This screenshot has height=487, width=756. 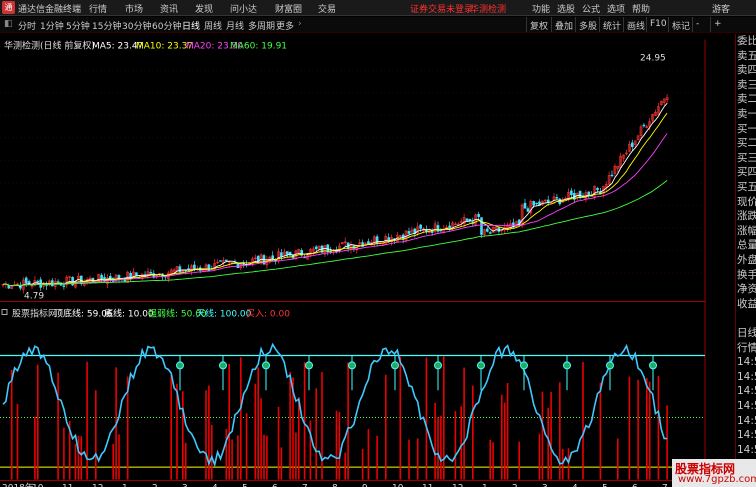 I want to click on side-panel-item: 买四, so click(x=746, y=172).